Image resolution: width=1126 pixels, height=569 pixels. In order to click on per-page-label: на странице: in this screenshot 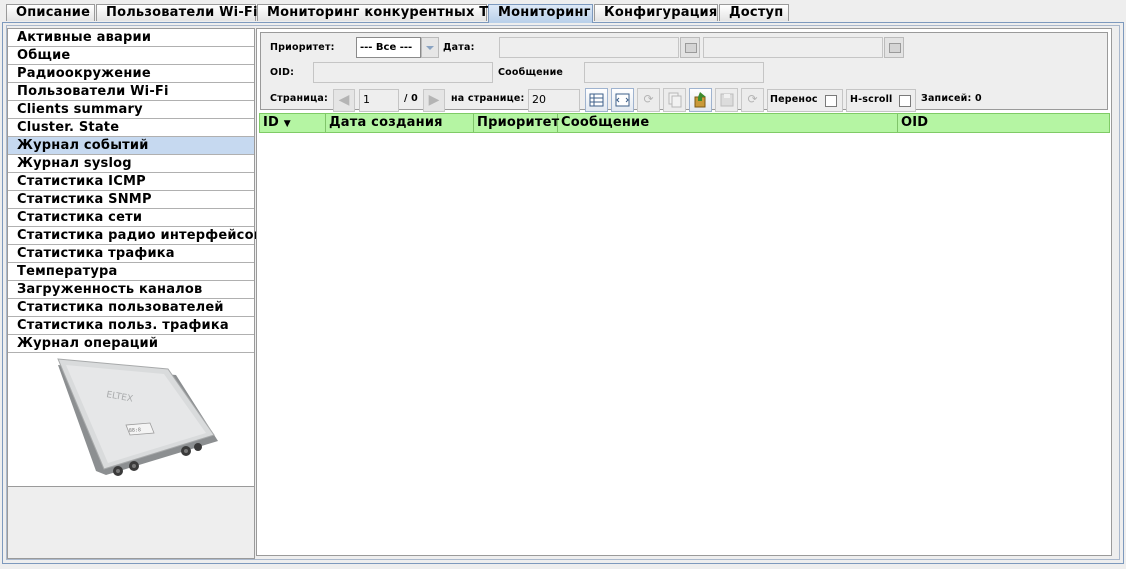, I will do `click(488, 98)`.